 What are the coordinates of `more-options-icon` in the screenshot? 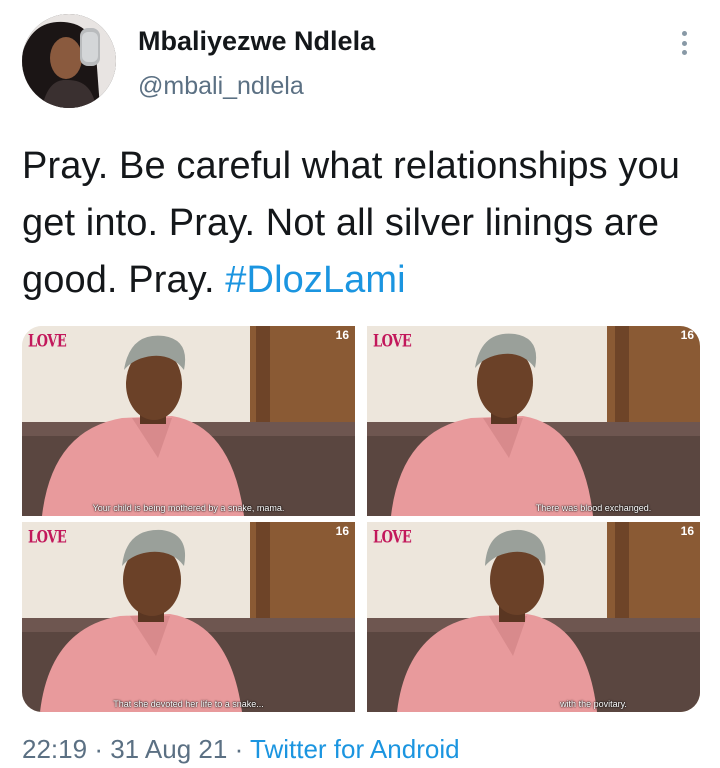 It's located at (684, 43).